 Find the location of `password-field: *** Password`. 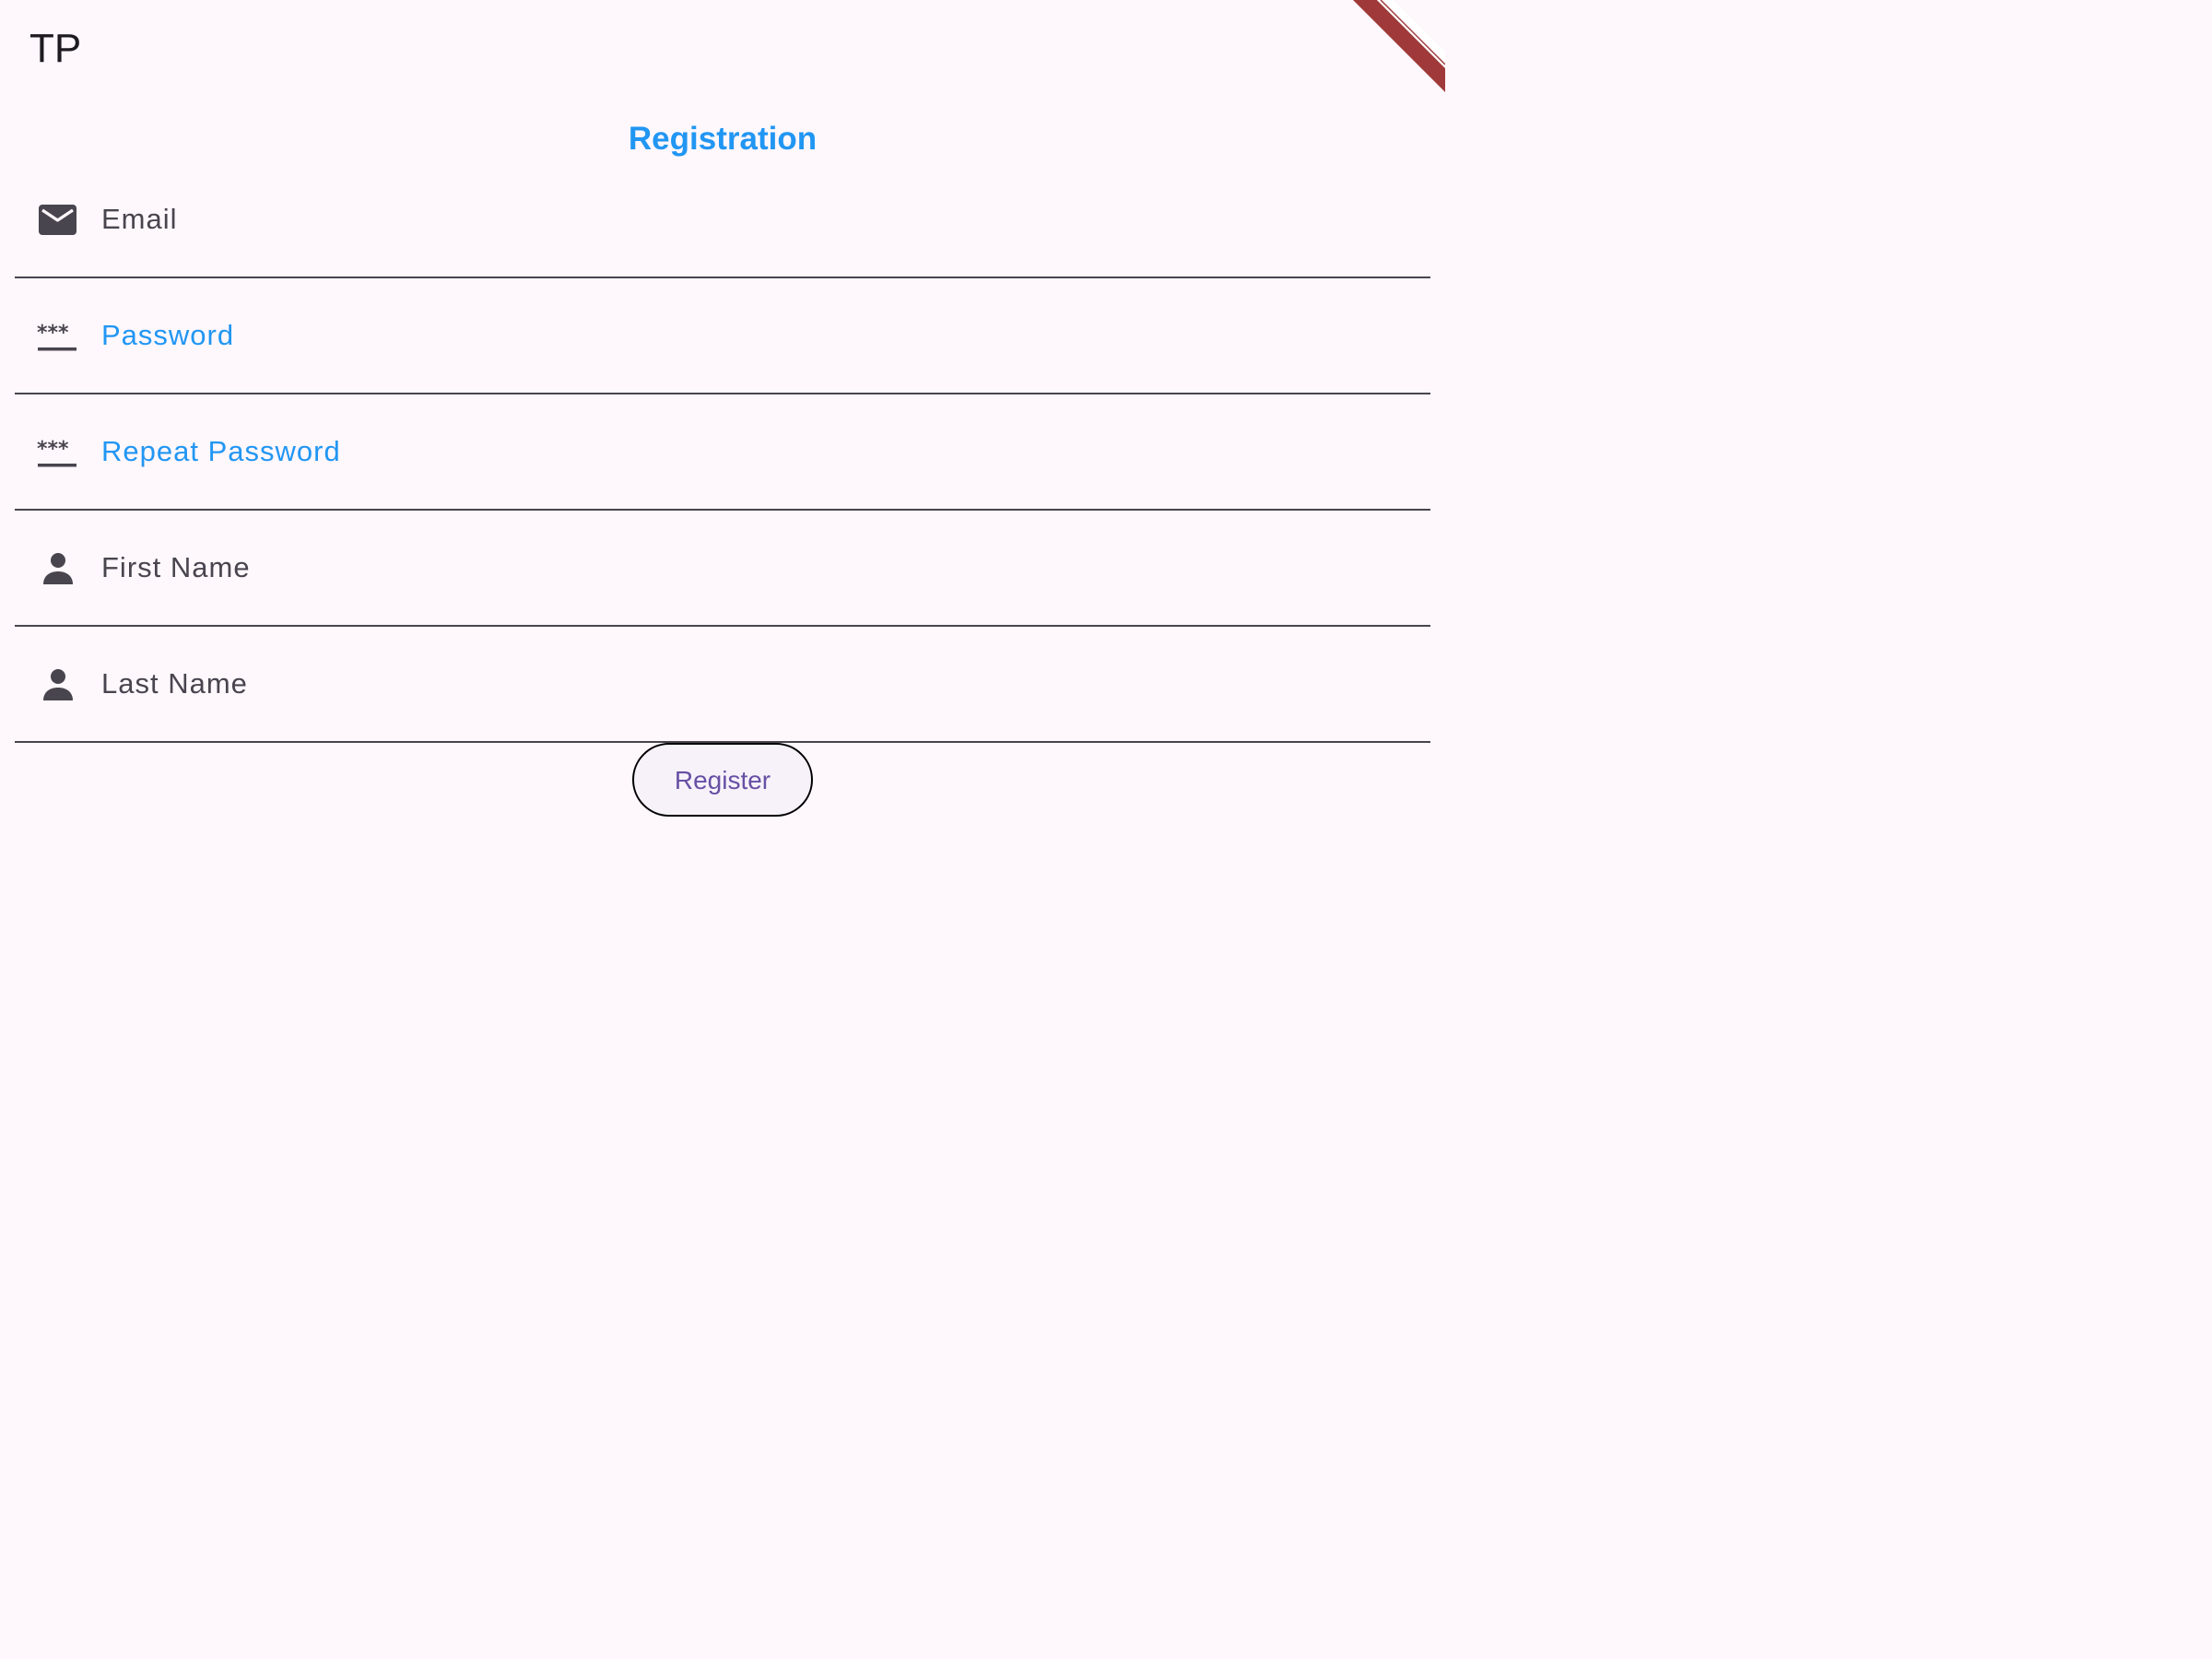

password-field: *** Password is located at coordinates (722, 336).